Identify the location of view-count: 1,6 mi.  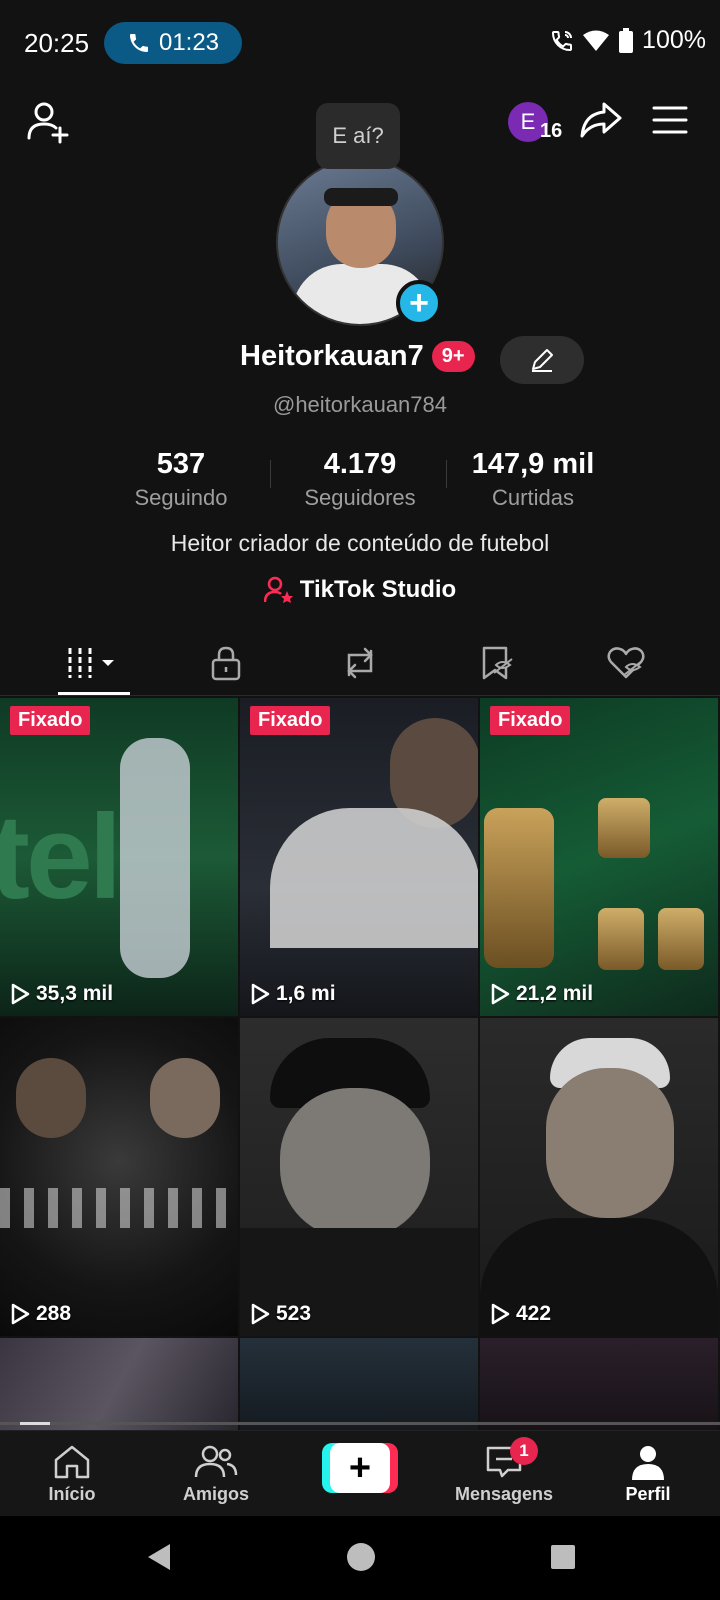
(293, 994).